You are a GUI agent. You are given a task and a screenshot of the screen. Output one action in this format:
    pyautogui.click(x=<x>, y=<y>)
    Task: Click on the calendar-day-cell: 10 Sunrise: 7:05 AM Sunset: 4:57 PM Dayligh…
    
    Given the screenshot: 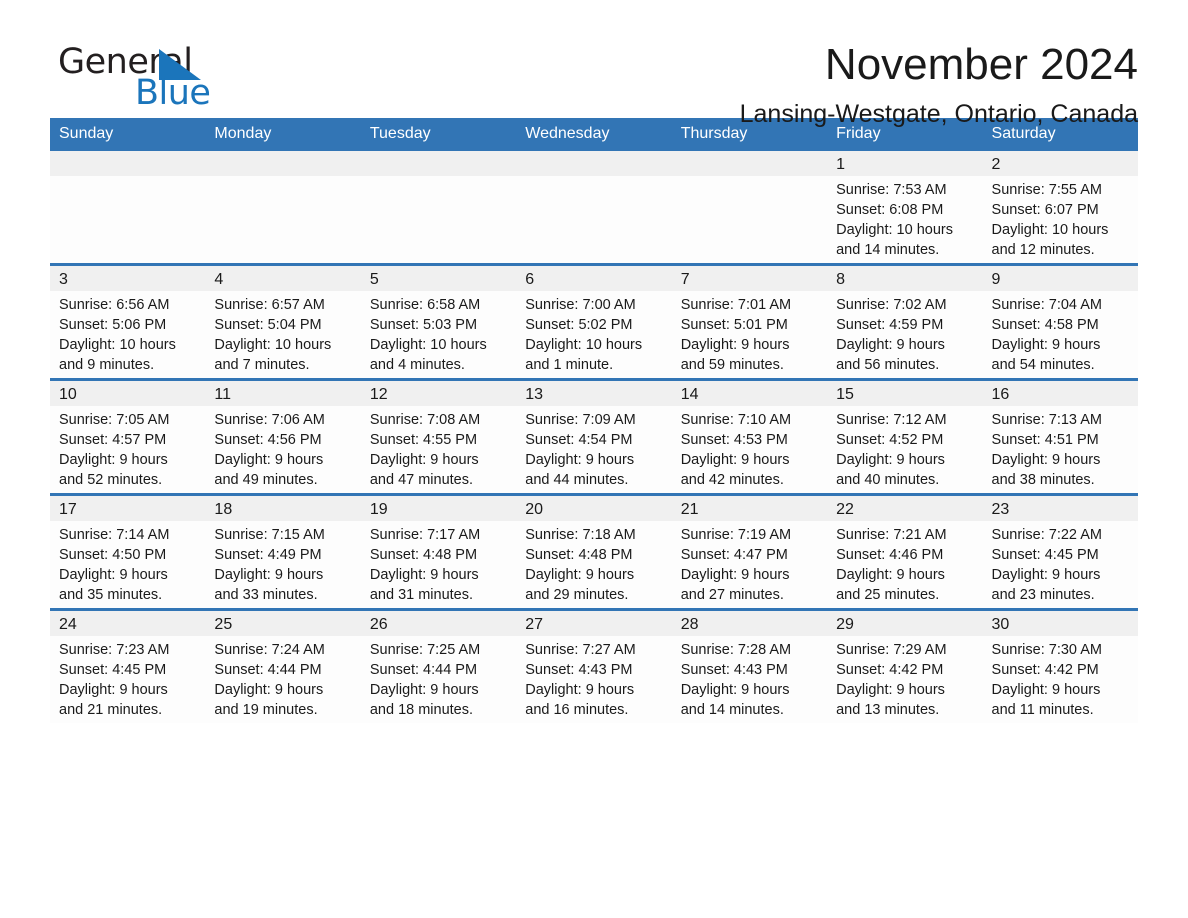 What is the action you would take?
    pyautogui.click(x=128, y=436)
    